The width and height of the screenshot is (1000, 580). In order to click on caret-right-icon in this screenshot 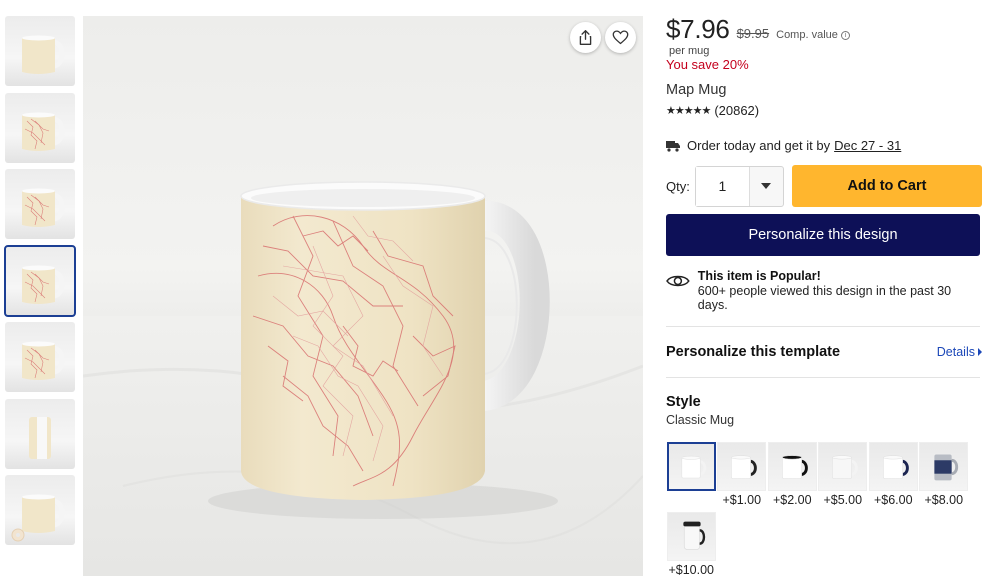, I will do `click(980, 352)`.